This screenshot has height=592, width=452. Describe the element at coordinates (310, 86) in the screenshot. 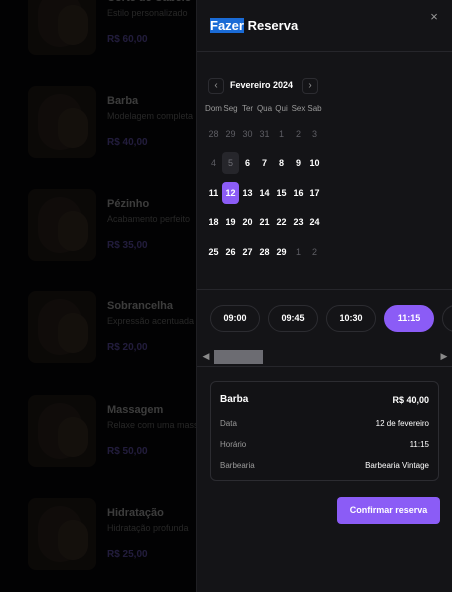

I see `chevron-right-icon: ›` at that location.